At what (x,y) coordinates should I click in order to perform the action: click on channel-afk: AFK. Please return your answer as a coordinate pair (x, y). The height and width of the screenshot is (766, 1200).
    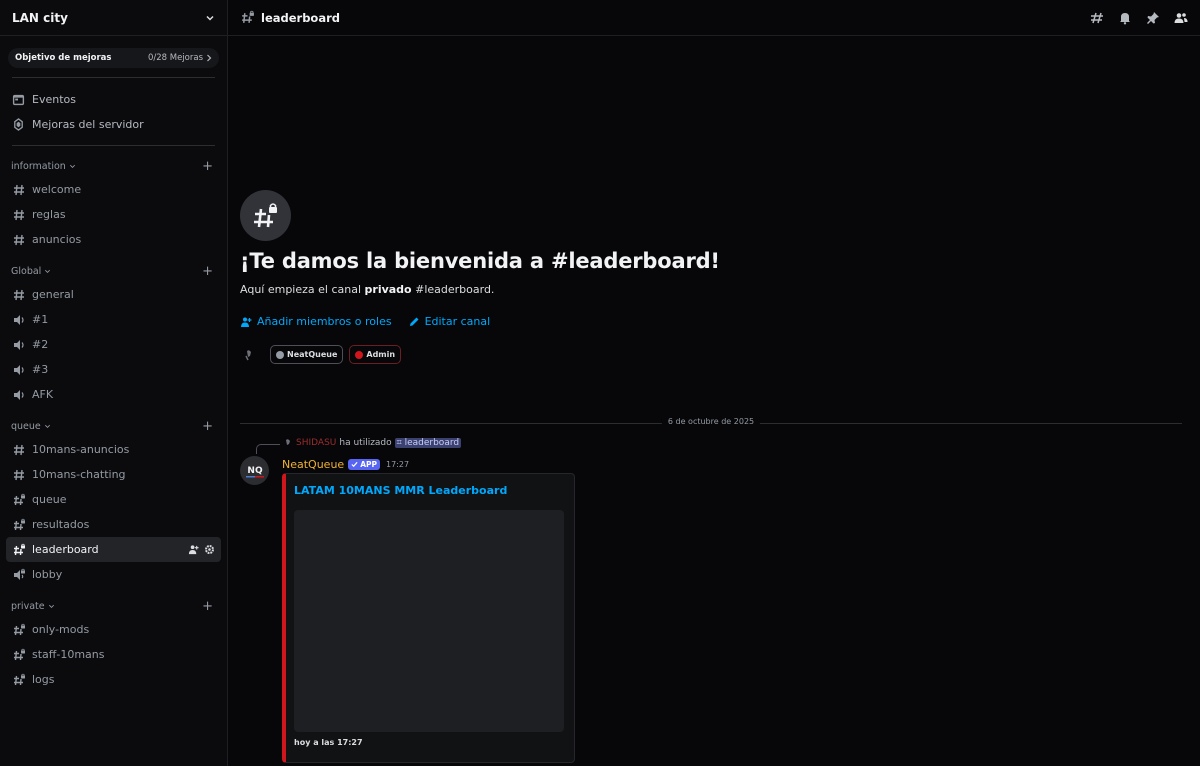
    Looking at the image, I should click on (113, 394).